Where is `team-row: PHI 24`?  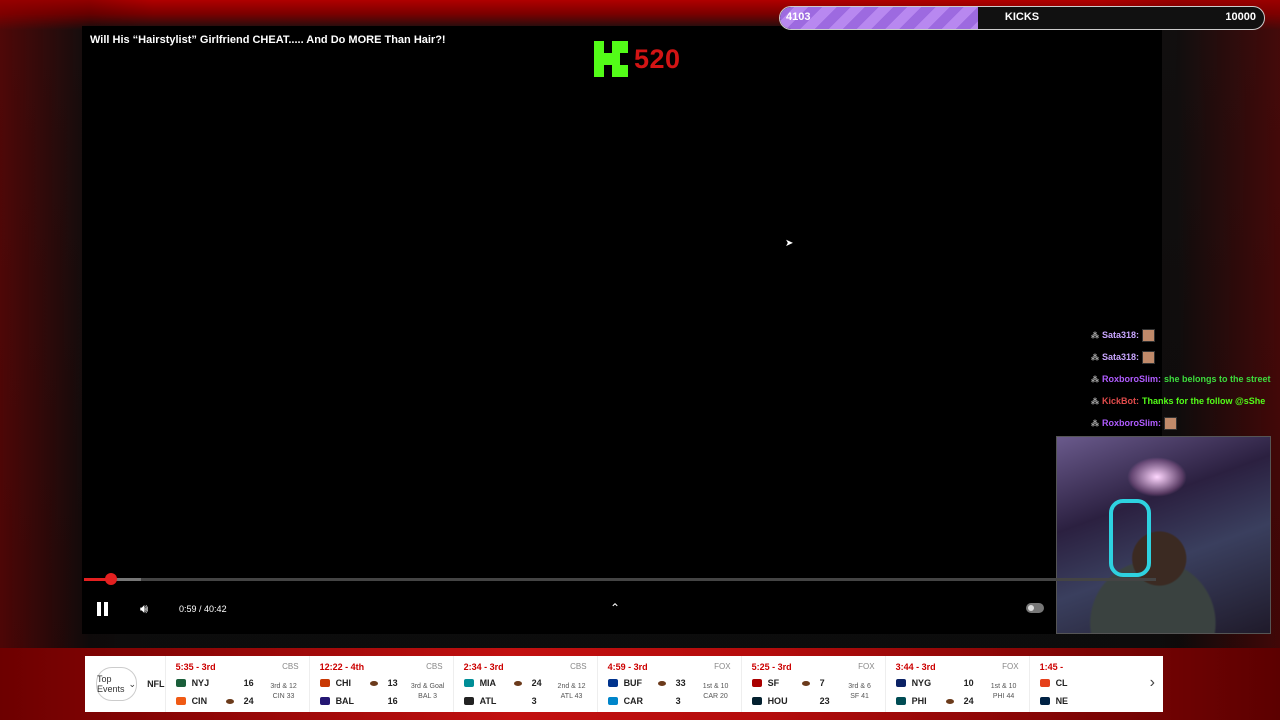
team-row: PHI 24 is located at coordinates (934, 701).